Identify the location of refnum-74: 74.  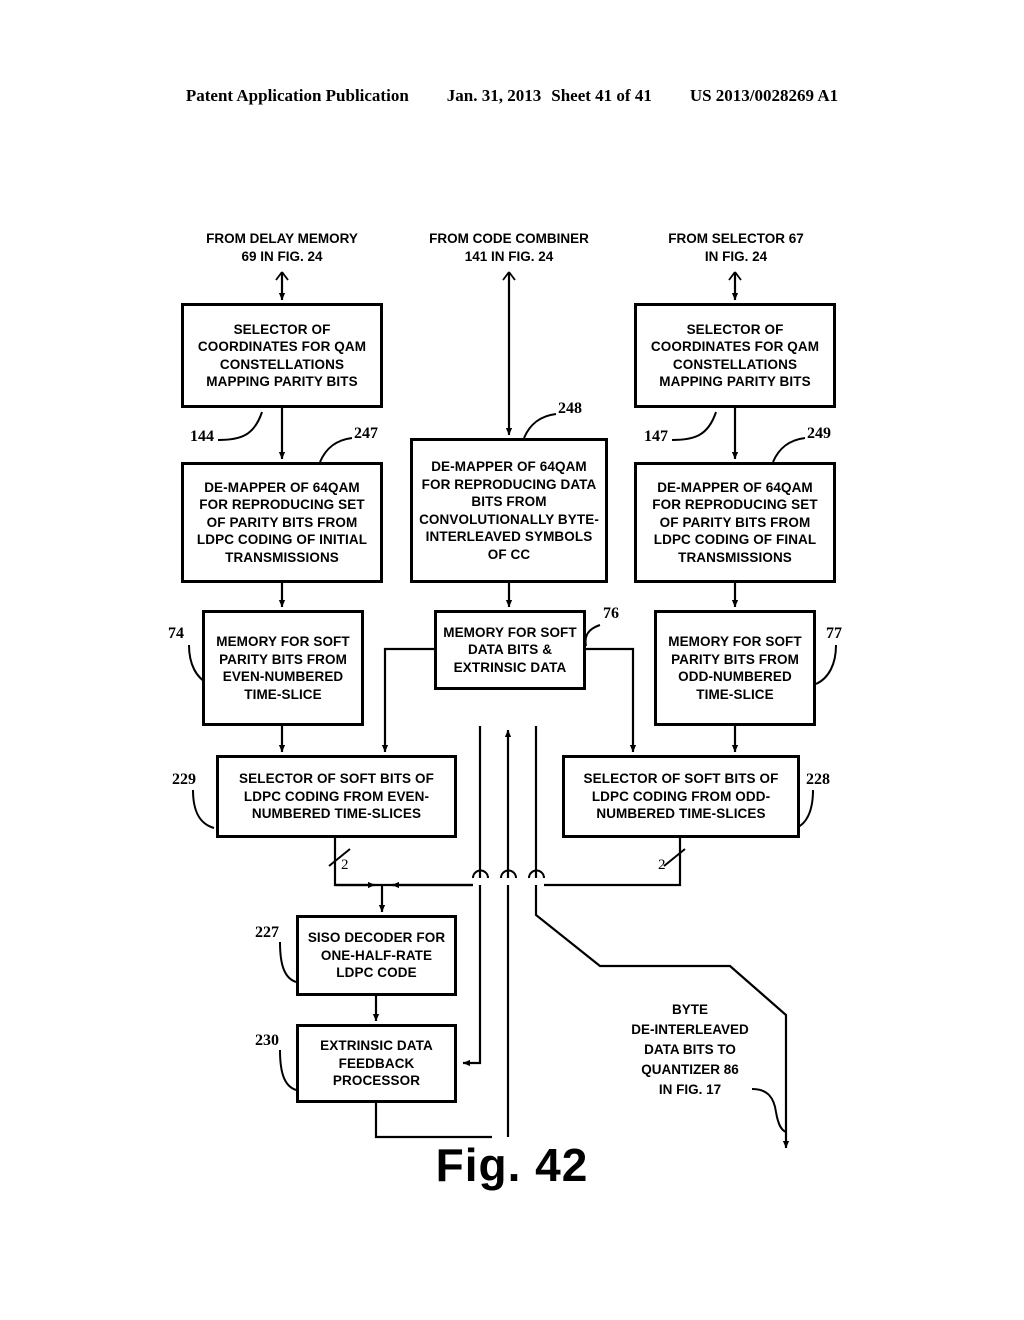
(176, 633).